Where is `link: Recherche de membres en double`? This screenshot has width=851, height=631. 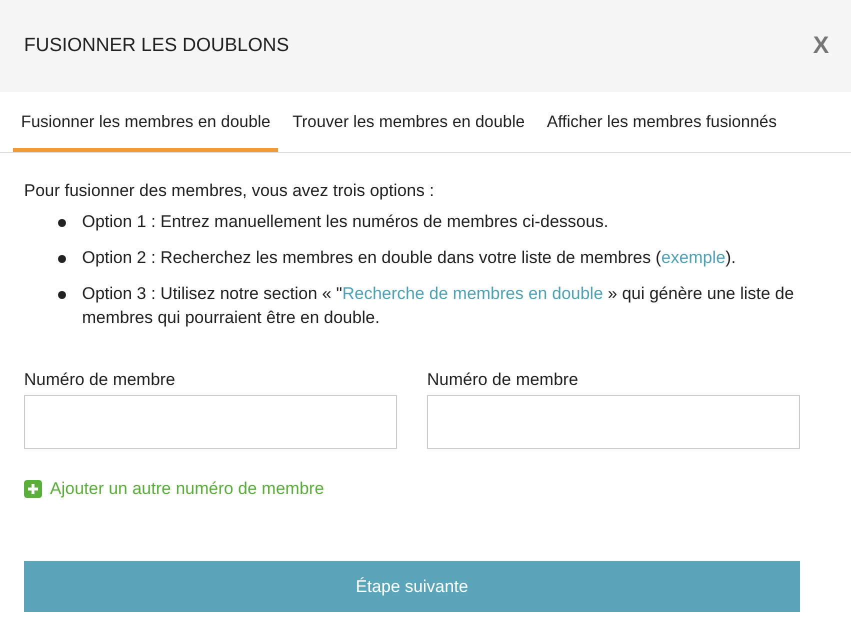 link: Recherche de membres en double is located at coordinates (473, 293).